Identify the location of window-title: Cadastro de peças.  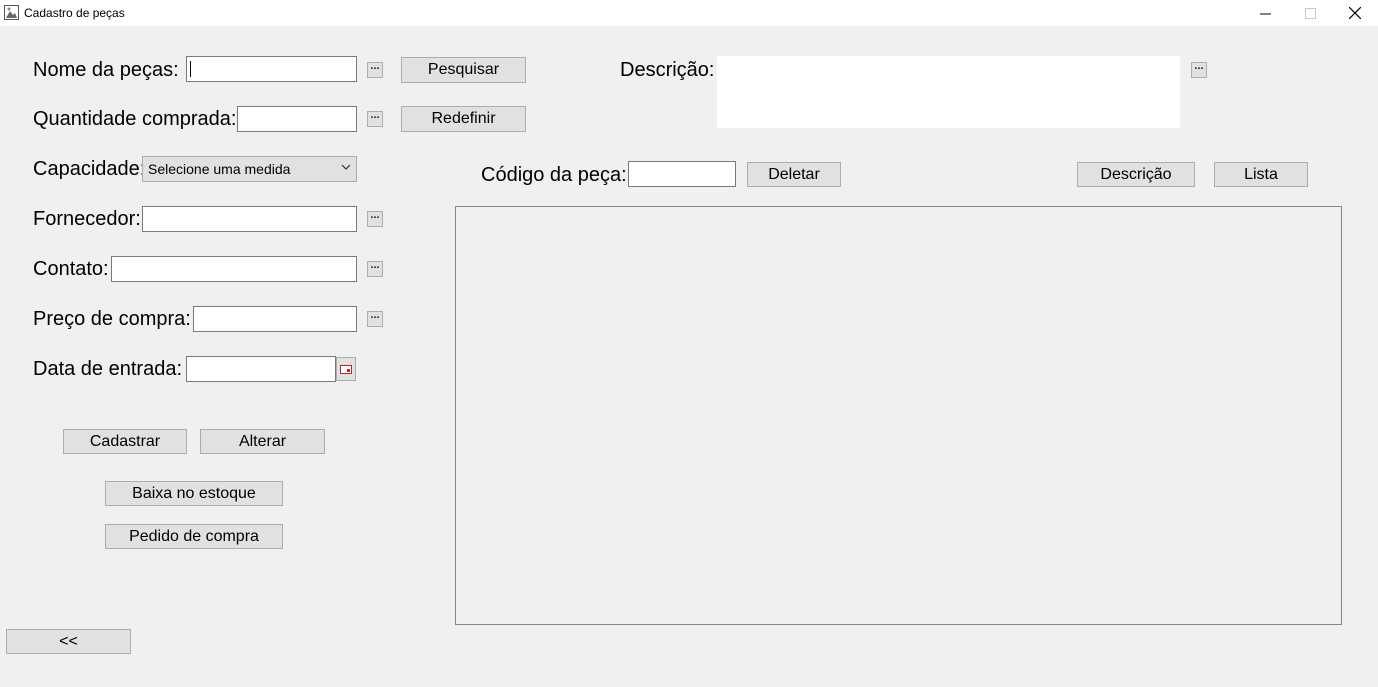
(74, 13).